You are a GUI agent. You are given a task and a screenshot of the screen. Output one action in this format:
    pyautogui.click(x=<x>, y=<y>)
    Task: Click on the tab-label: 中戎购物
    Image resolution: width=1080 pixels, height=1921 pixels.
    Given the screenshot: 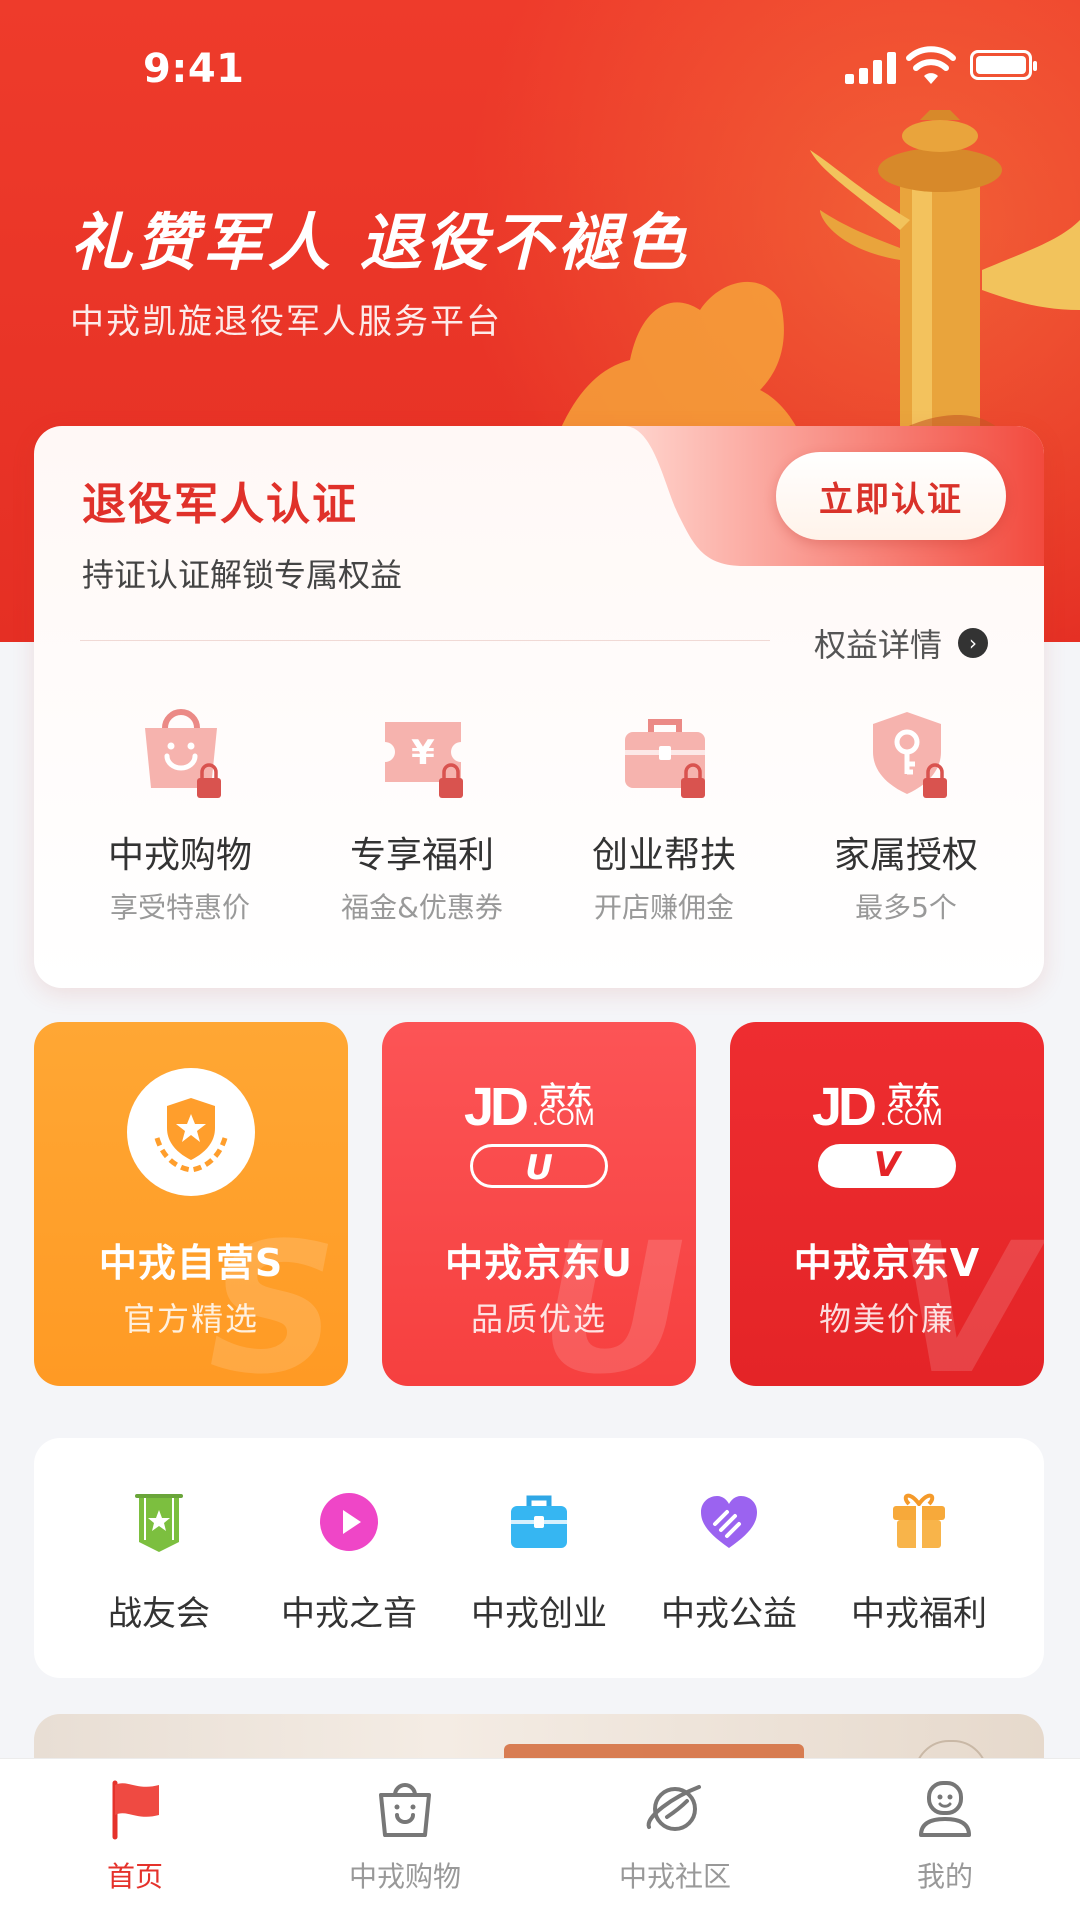 What is the action you would take?
    pyautogui.click(x=404, y=1876)
    